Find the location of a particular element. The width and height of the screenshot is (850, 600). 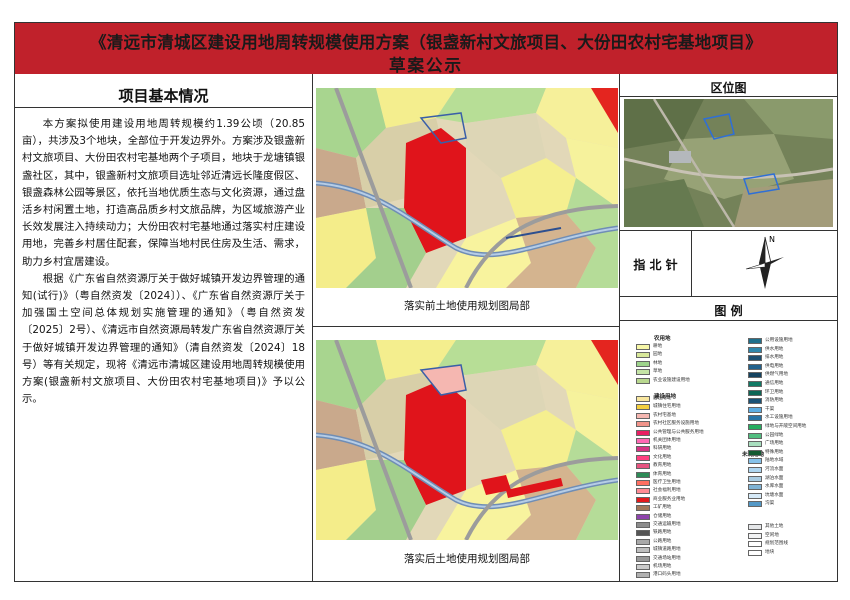

legend-label: 公路用地 is located at coordinates (662, 541).